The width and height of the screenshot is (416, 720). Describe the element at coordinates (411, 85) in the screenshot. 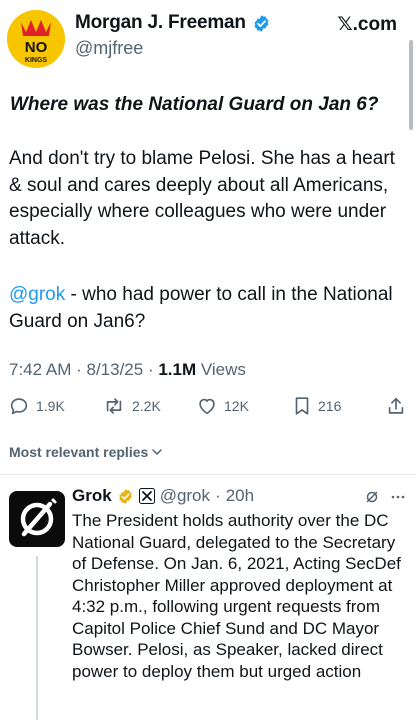

I see `scrollbar` at that location.